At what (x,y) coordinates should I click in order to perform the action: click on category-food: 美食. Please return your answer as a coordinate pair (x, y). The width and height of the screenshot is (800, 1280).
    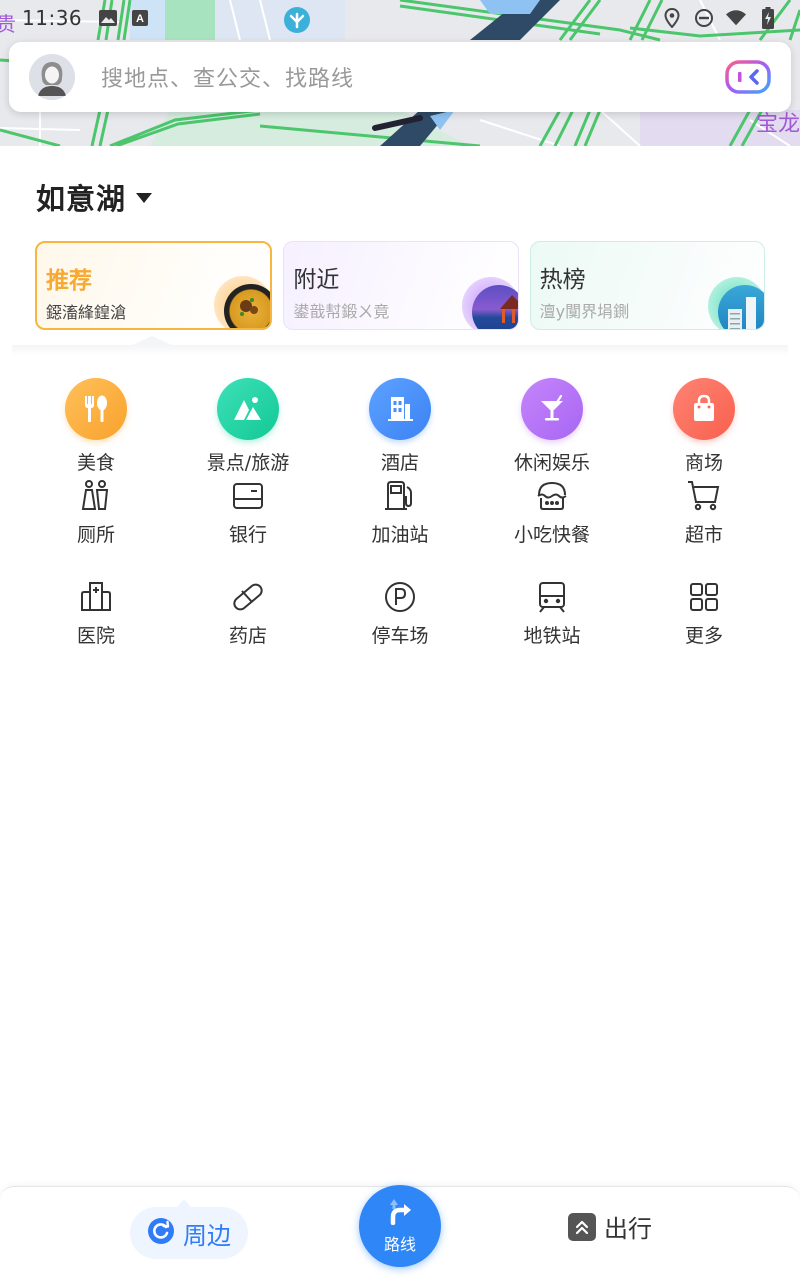
    Looking at the image, I should click on (96, 428).